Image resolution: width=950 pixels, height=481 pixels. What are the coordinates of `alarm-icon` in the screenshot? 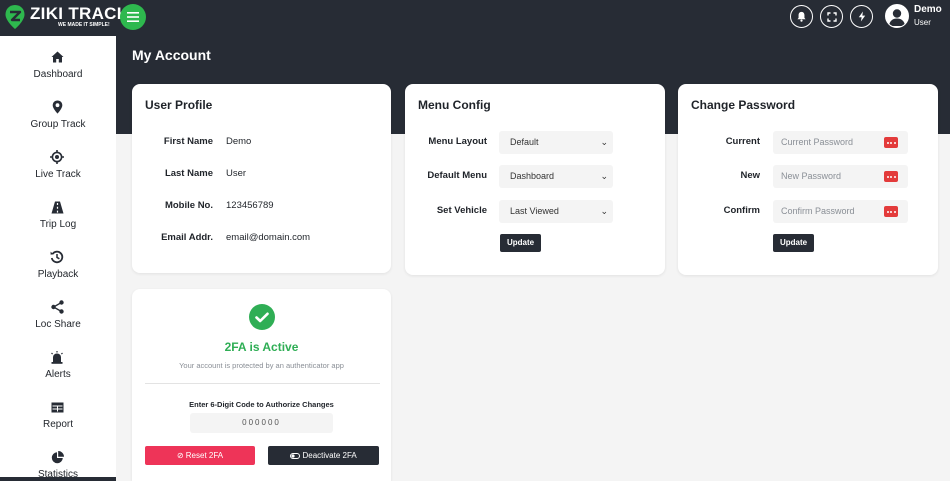 It's located at (57, 357).